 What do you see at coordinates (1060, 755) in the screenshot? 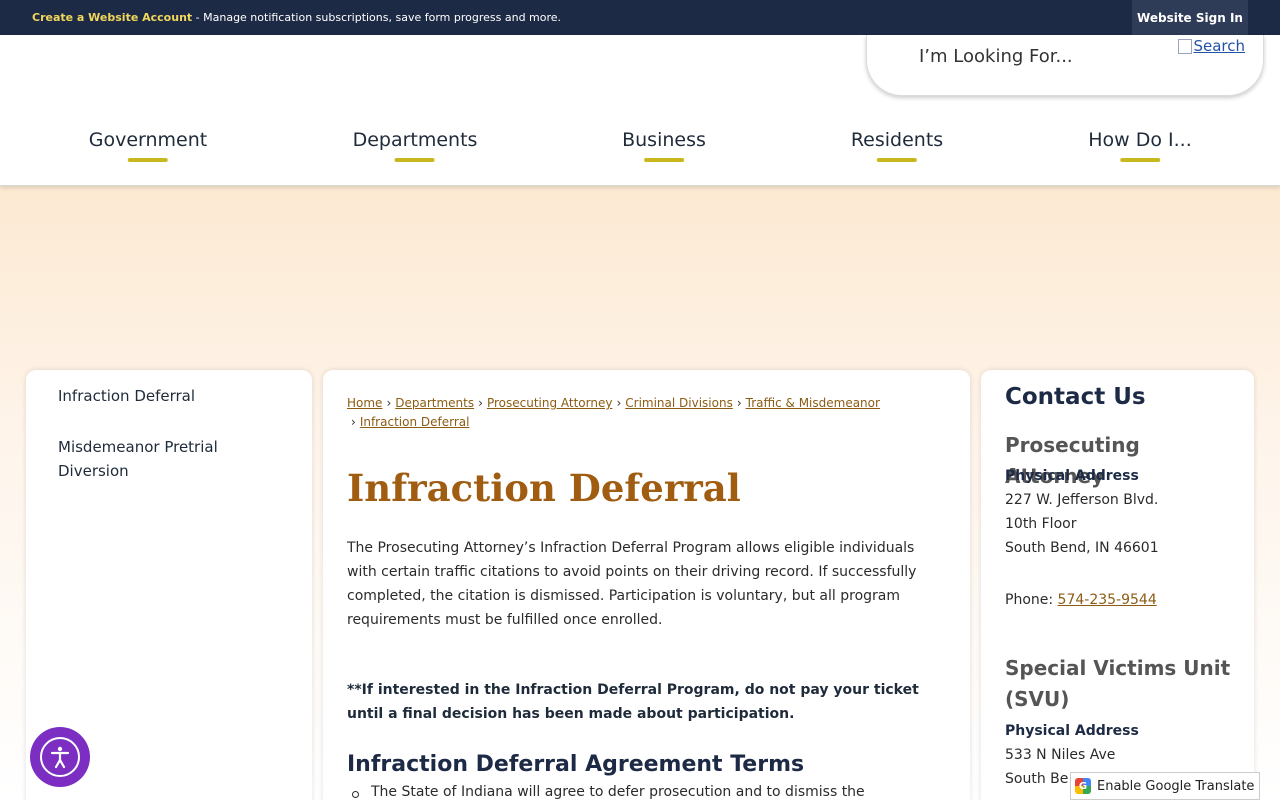
I see `address-line: 533 N Niles Ave` at bounding box center [1060, 755].